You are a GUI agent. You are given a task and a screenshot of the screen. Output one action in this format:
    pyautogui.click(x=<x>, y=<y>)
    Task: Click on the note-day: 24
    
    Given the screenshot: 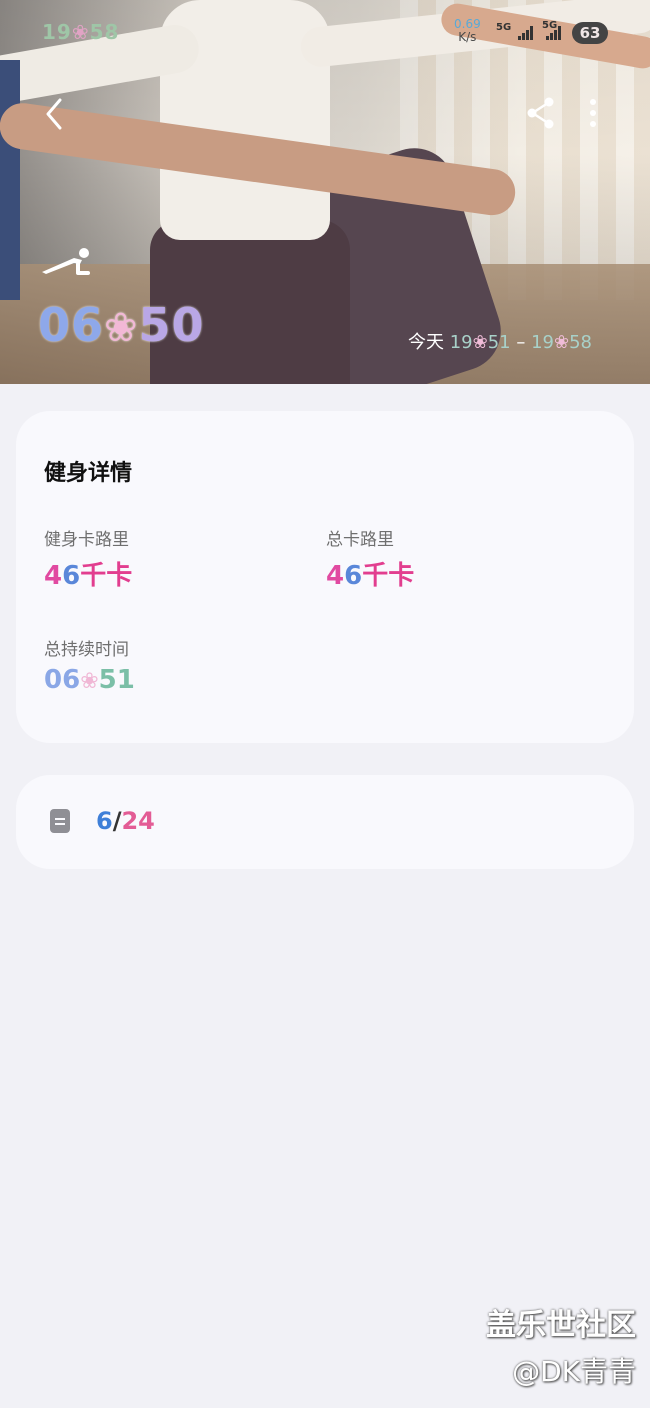 What is the action you would take?
    pyautogui.click(x=138, y=821)
    